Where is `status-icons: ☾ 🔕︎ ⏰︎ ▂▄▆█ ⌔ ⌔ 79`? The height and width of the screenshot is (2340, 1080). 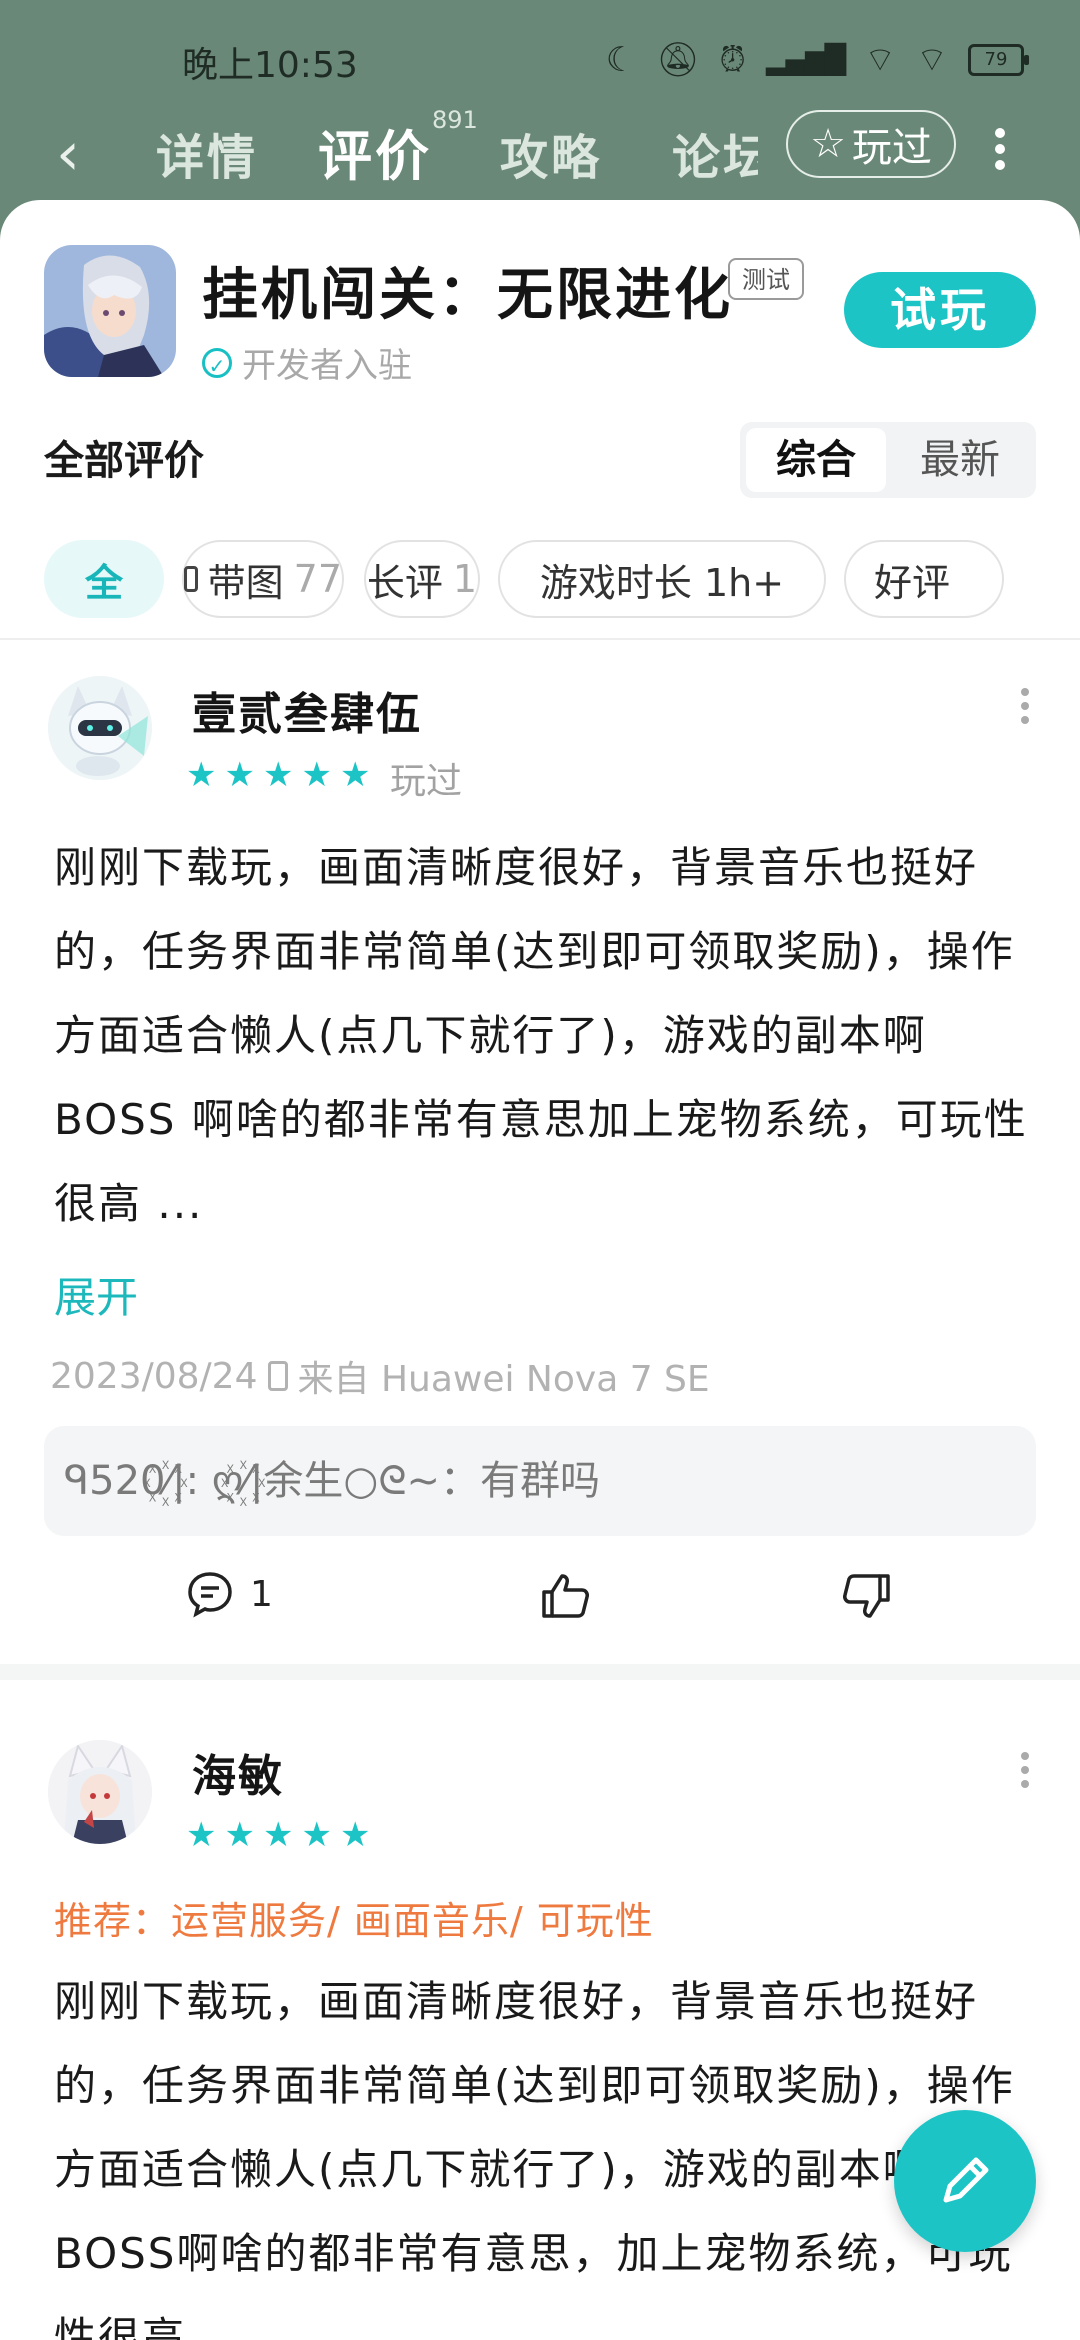
status-icons: ☾ 🔕︎ ⏰︎ ▂▄▆█ ⌔ ⌔ 79 is located at coordinates (817, 59).